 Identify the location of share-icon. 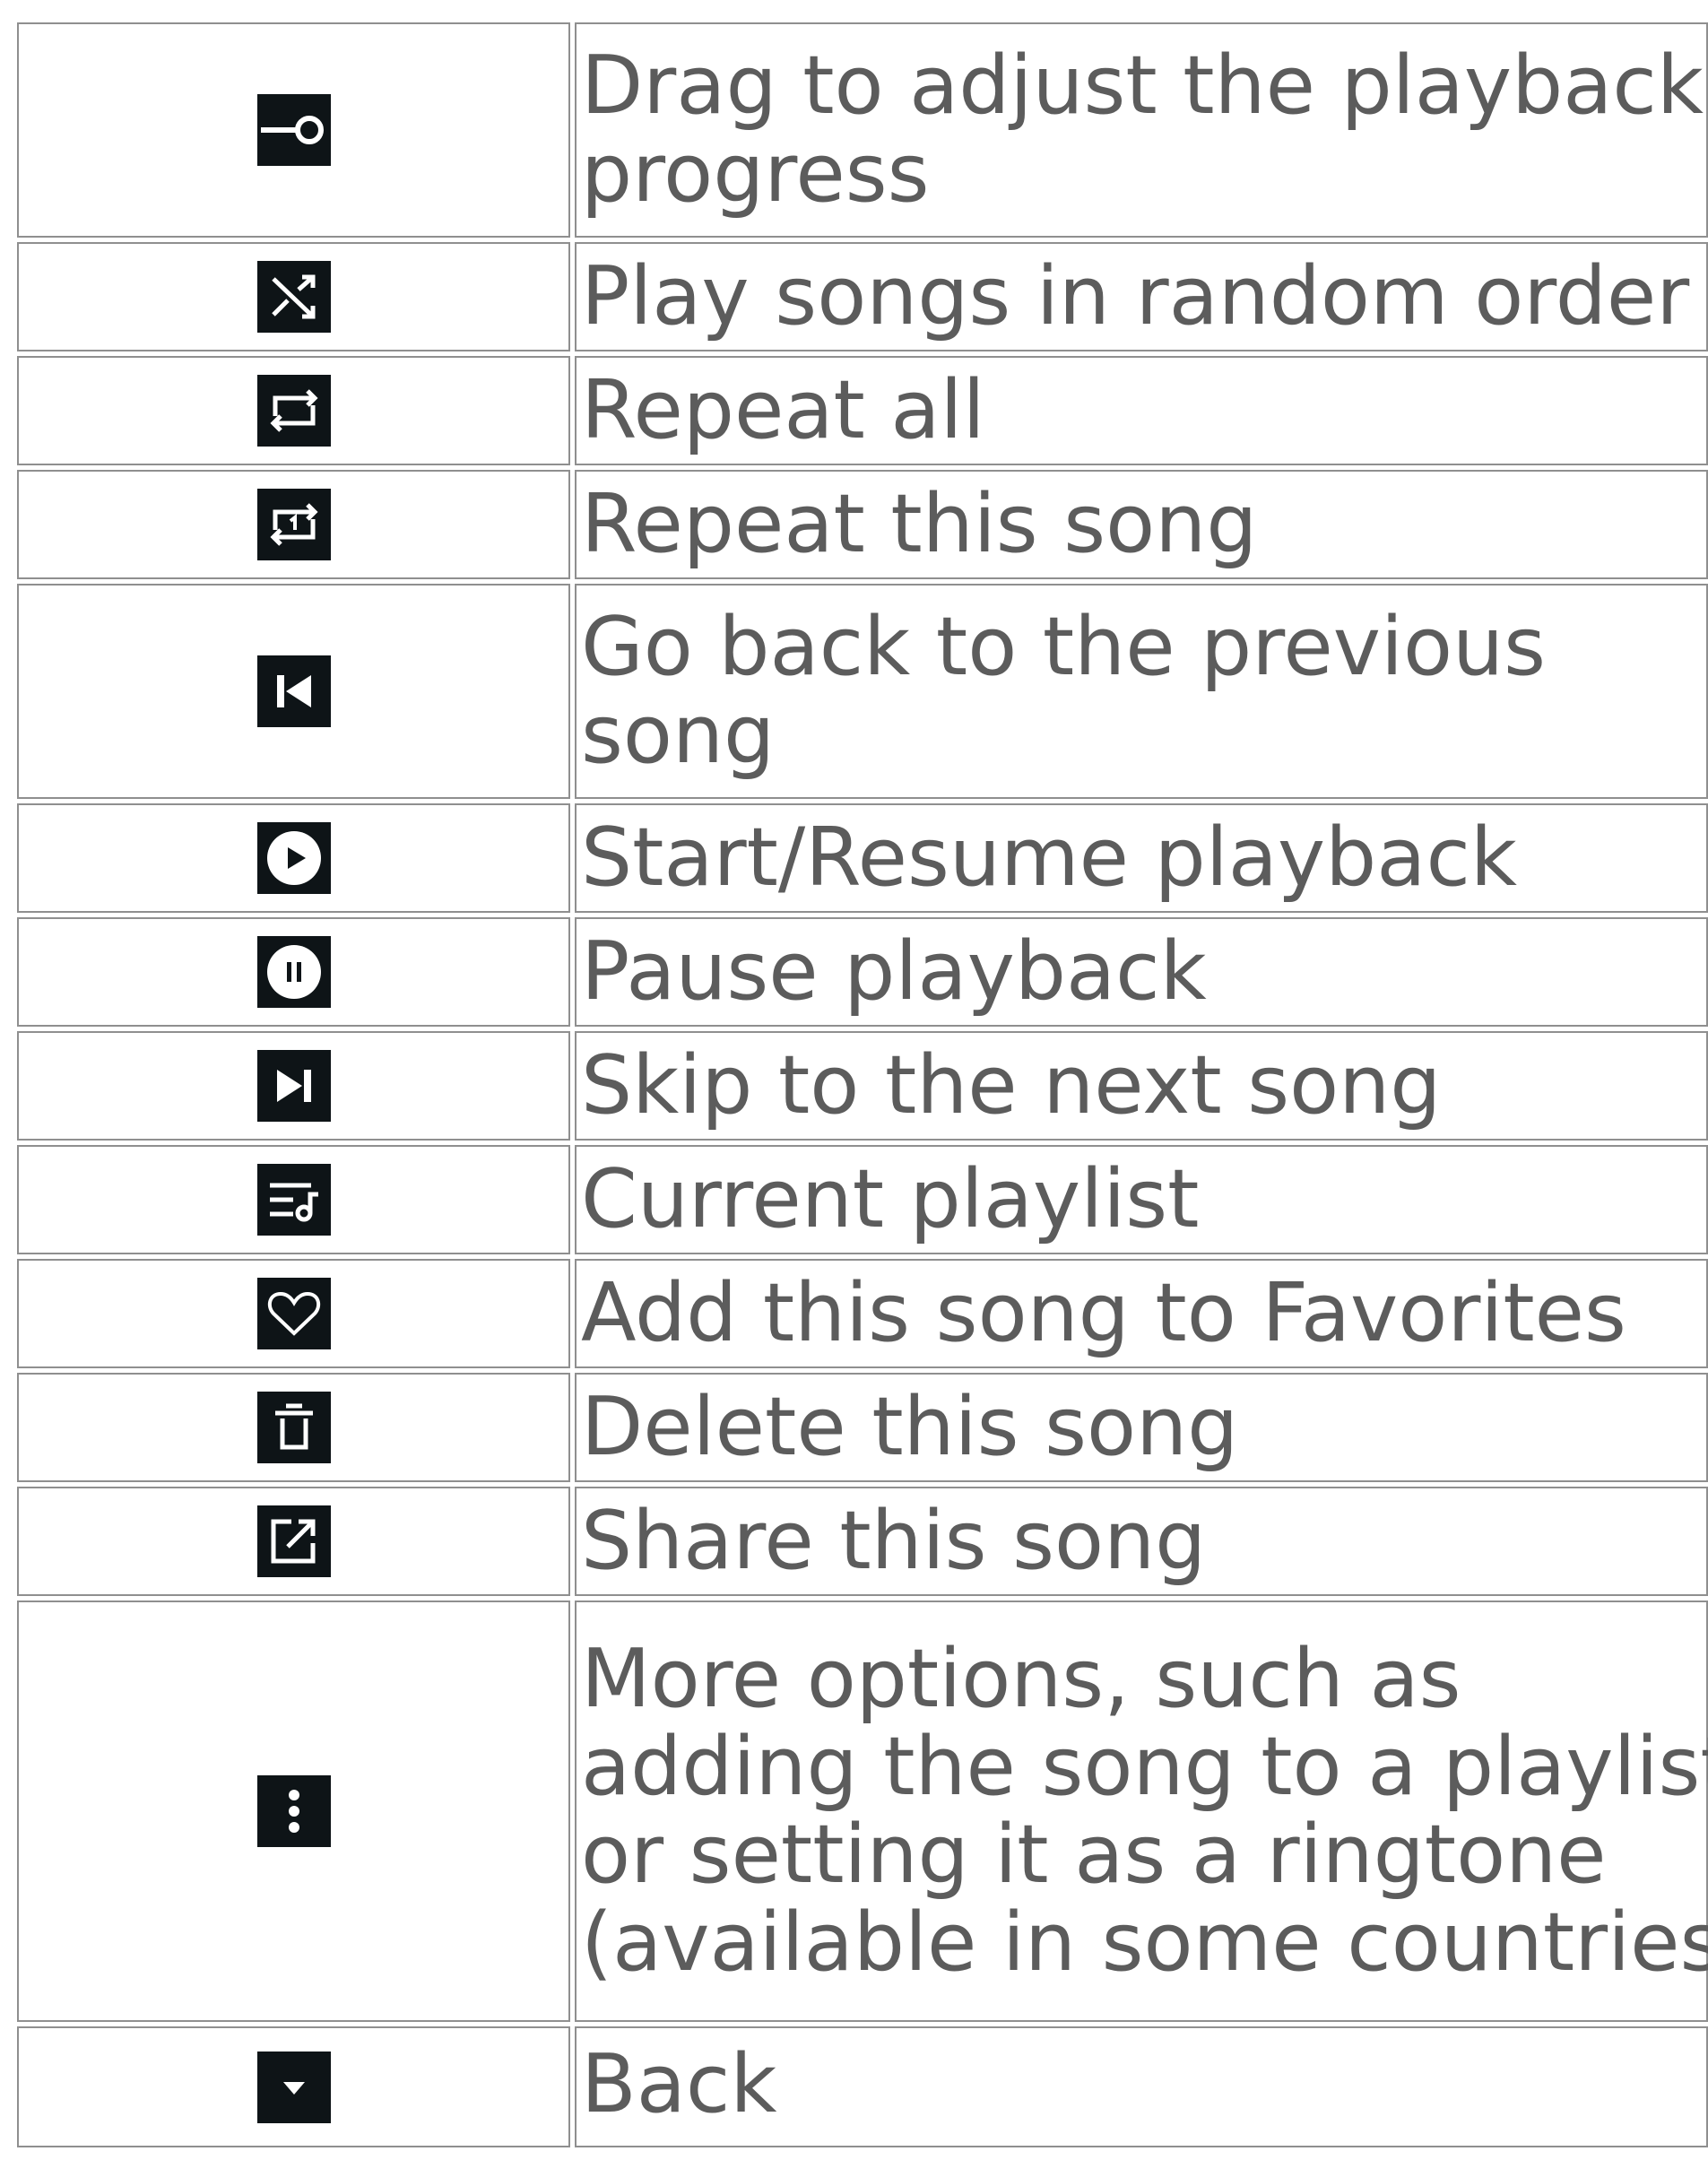
(293, 1541).